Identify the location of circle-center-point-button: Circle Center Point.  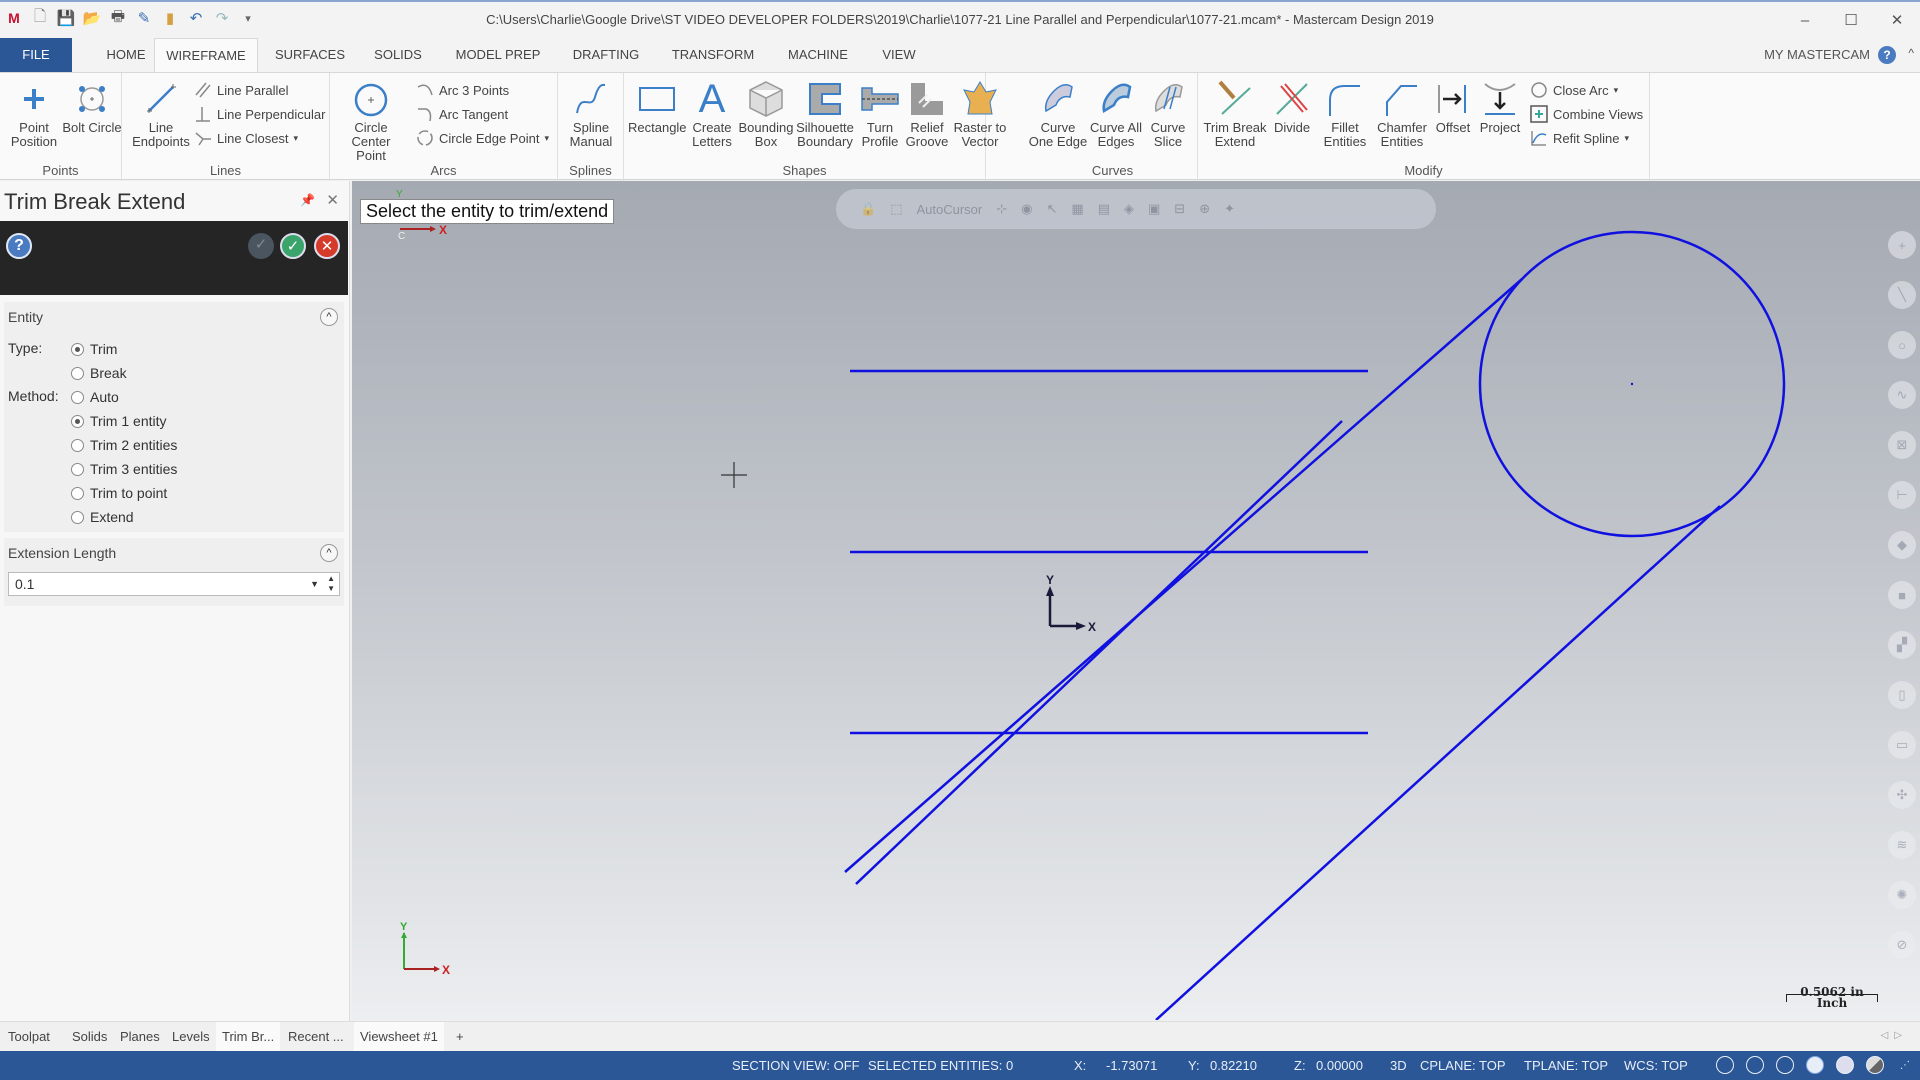
(371, 120).